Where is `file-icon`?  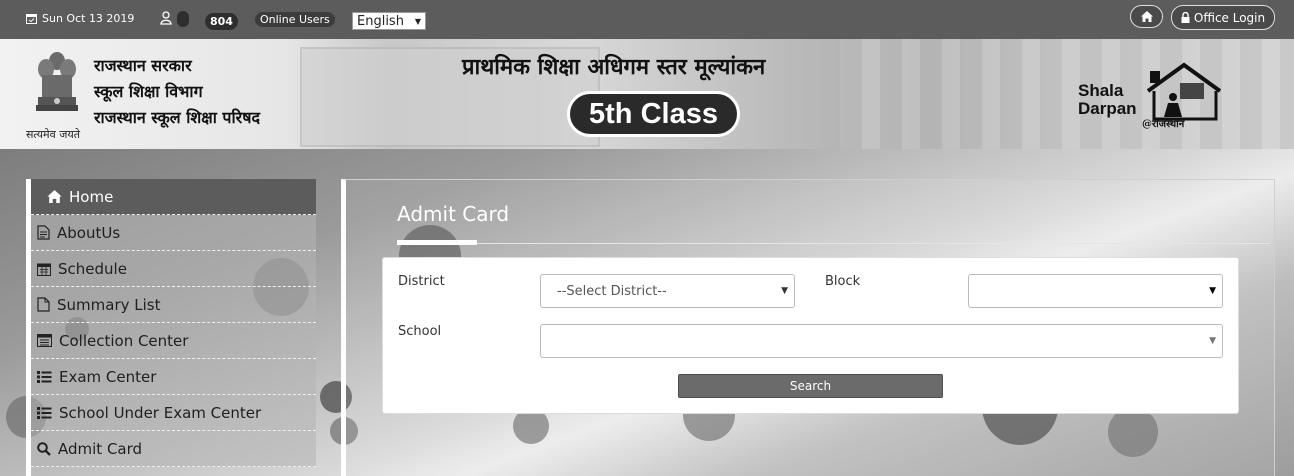
file-icon is located at coordinates (43, 304).